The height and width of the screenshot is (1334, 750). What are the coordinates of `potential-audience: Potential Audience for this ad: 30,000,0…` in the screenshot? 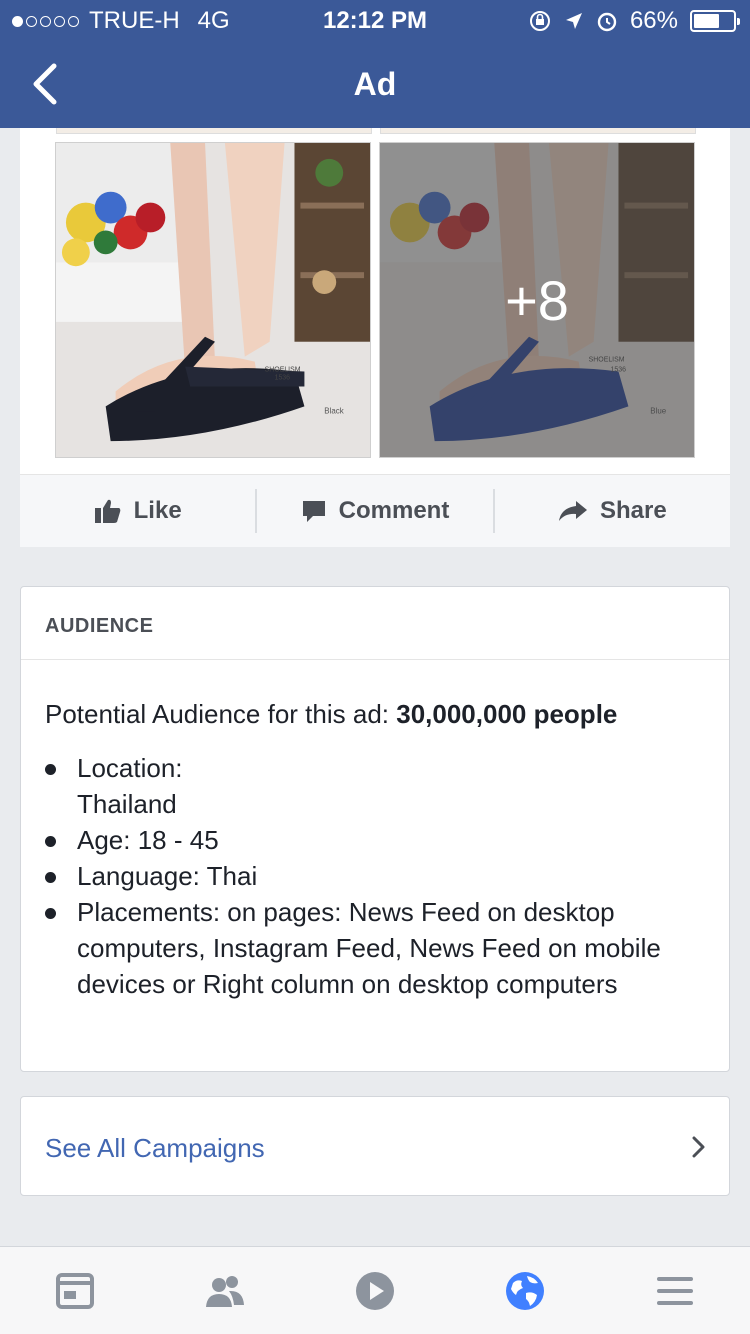 It's located at (375, 714).